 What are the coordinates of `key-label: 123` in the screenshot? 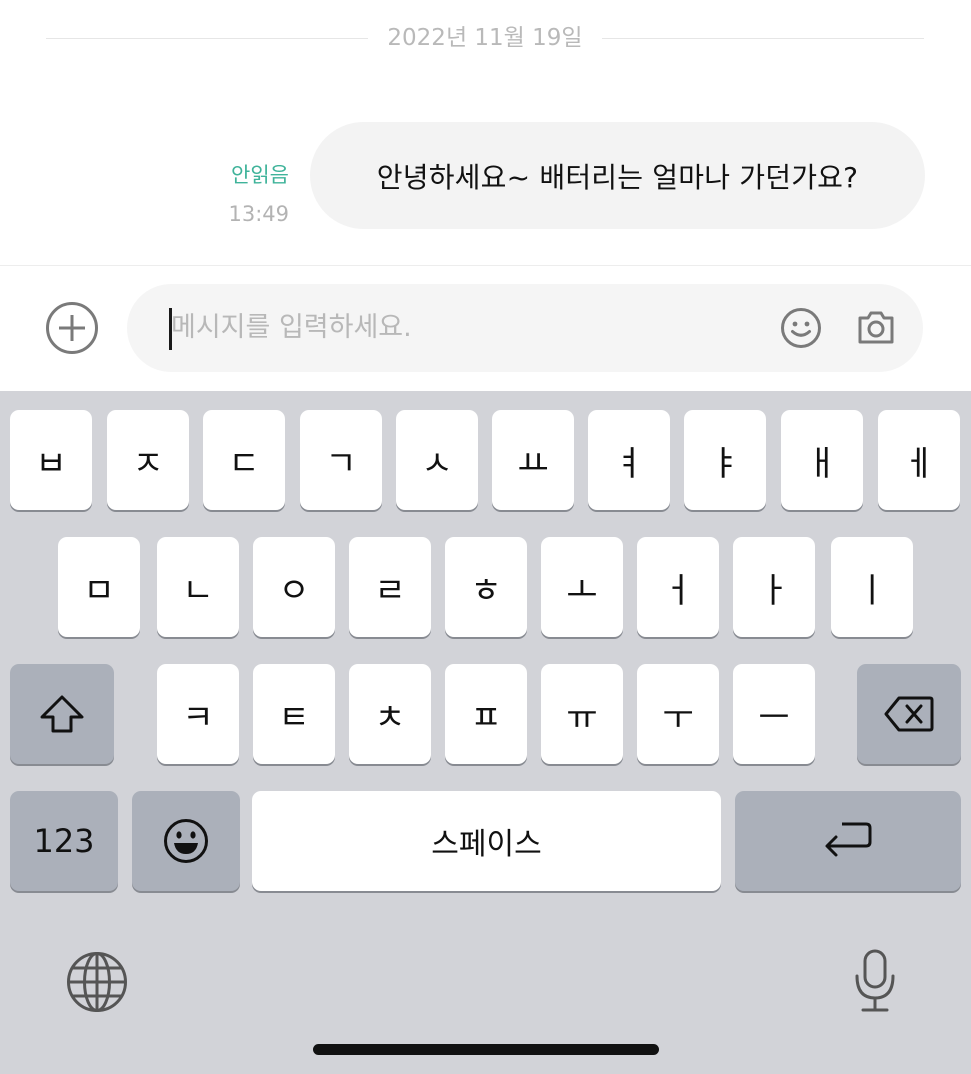 It's located at (64, 841).